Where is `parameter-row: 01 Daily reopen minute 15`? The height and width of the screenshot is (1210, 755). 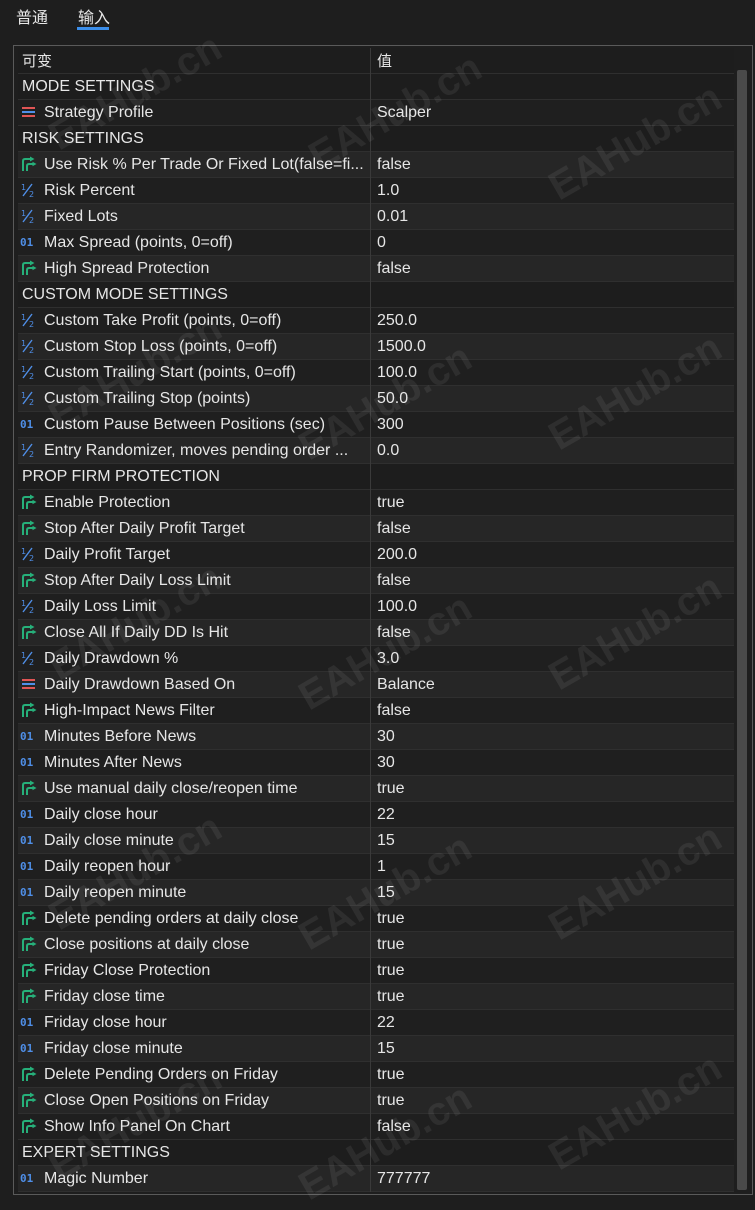 parameter-row: 01 Daily reopen minute 15 is located at coordinates (376, 893).